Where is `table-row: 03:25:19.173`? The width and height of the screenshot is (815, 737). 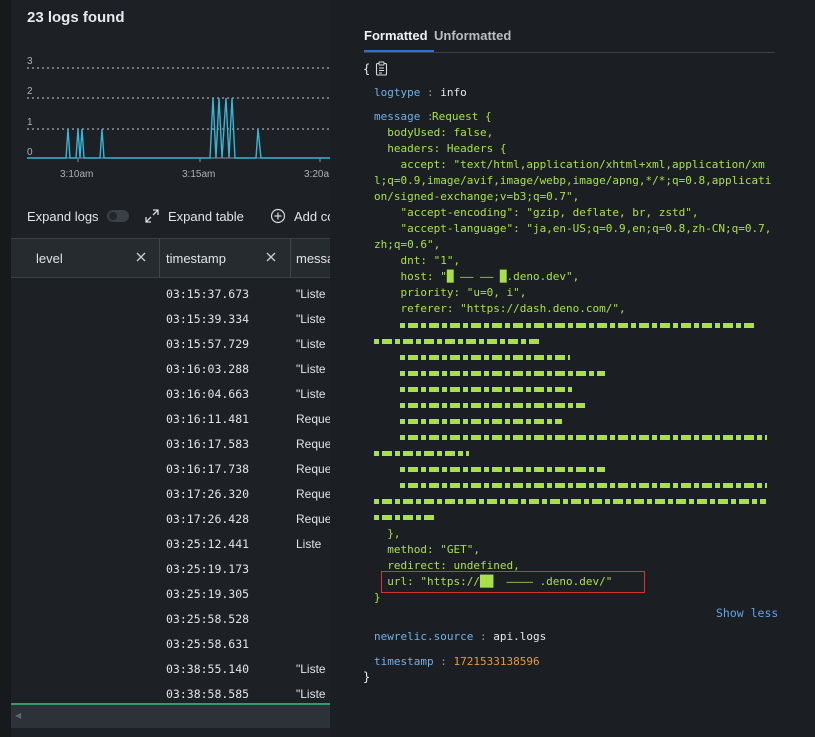
table-row: 03:25:19.173 is located at coordinates (170, 569).